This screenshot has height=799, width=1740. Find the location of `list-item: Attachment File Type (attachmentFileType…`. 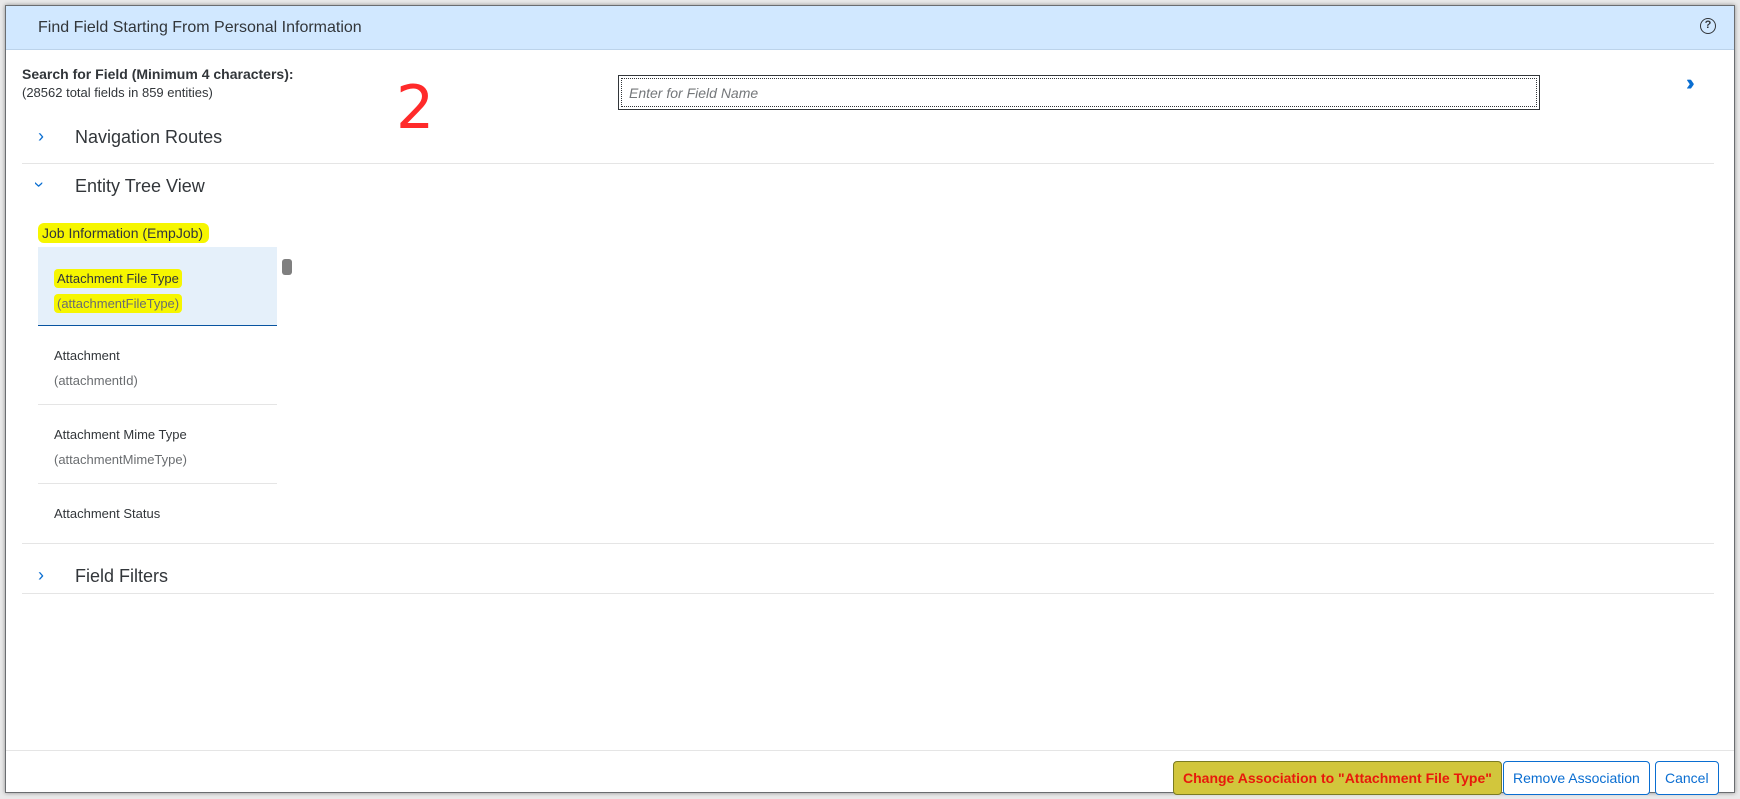

list-item: Attachment File Type (attachmentFileType… is located at coordinates (157, 286).